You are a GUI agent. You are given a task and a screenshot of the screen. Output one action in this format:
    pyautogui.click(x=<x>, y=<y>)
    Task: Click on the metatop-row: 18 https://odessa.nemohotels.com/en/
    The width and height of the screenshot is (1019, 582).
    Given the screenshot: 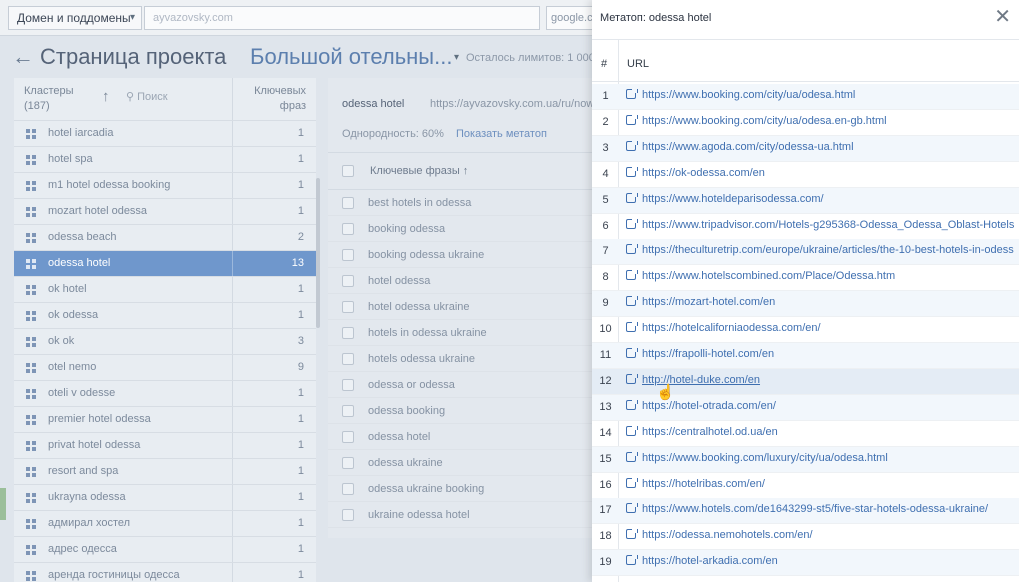 What is the action you would take?
    pyautogui.click(x=805, y=537)
    